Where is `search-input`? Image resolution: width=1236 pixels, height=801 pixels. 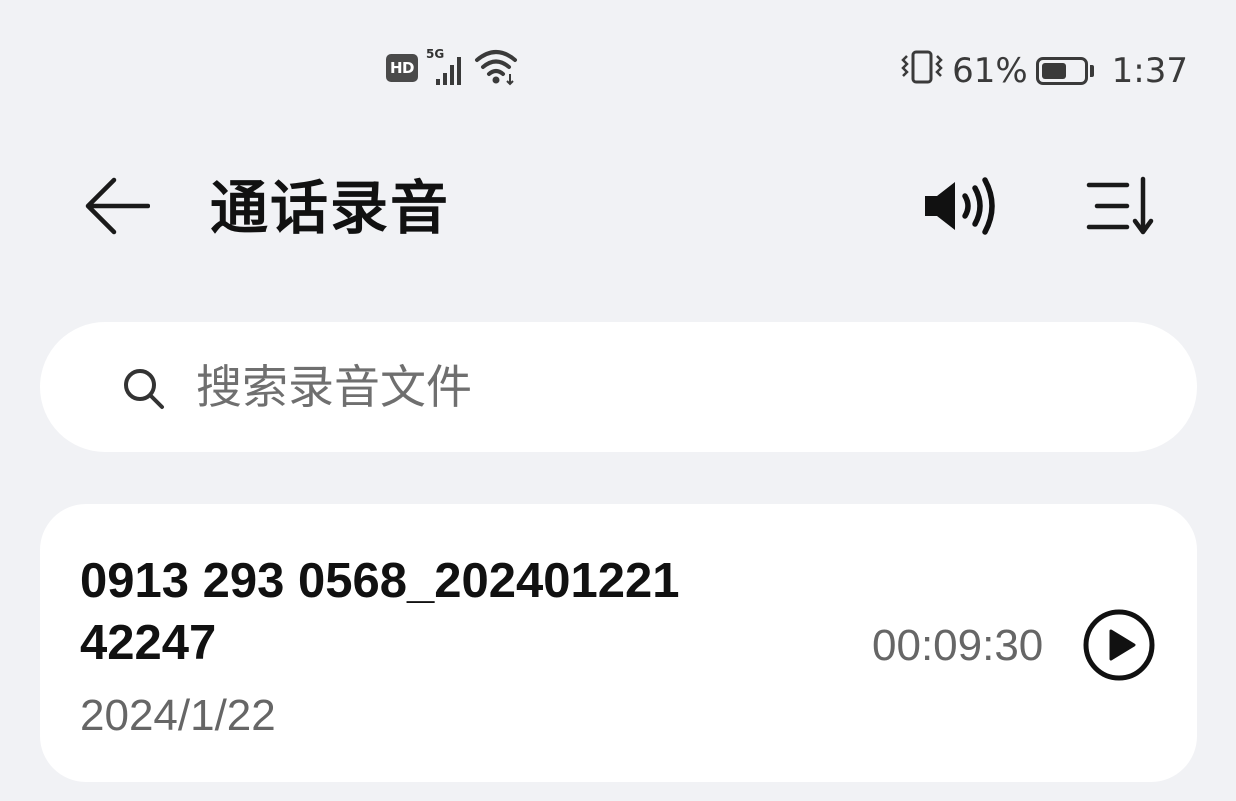 search-input is located at coordinates (676, 387).